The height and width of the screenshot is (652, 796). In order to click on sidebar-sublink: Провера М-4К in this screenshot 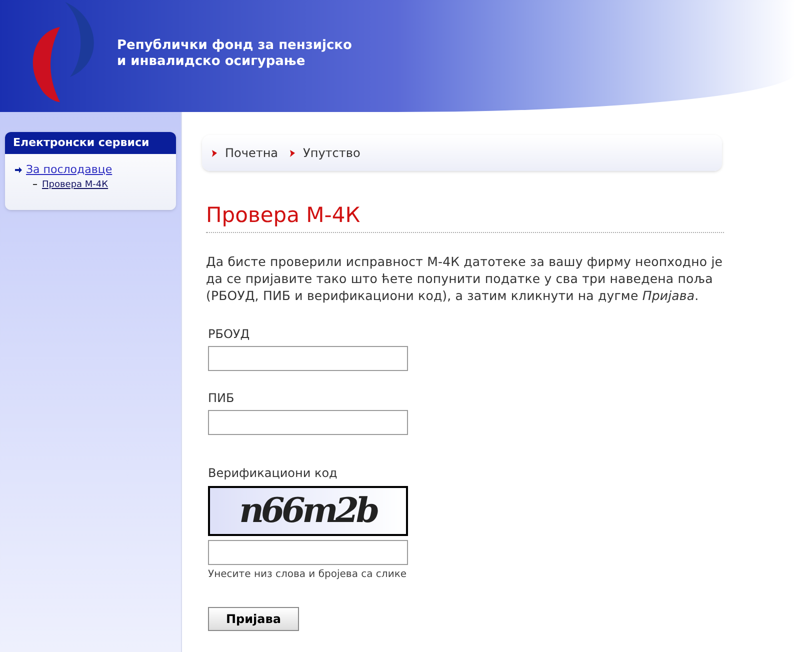, I will do `click(75, 184)`.